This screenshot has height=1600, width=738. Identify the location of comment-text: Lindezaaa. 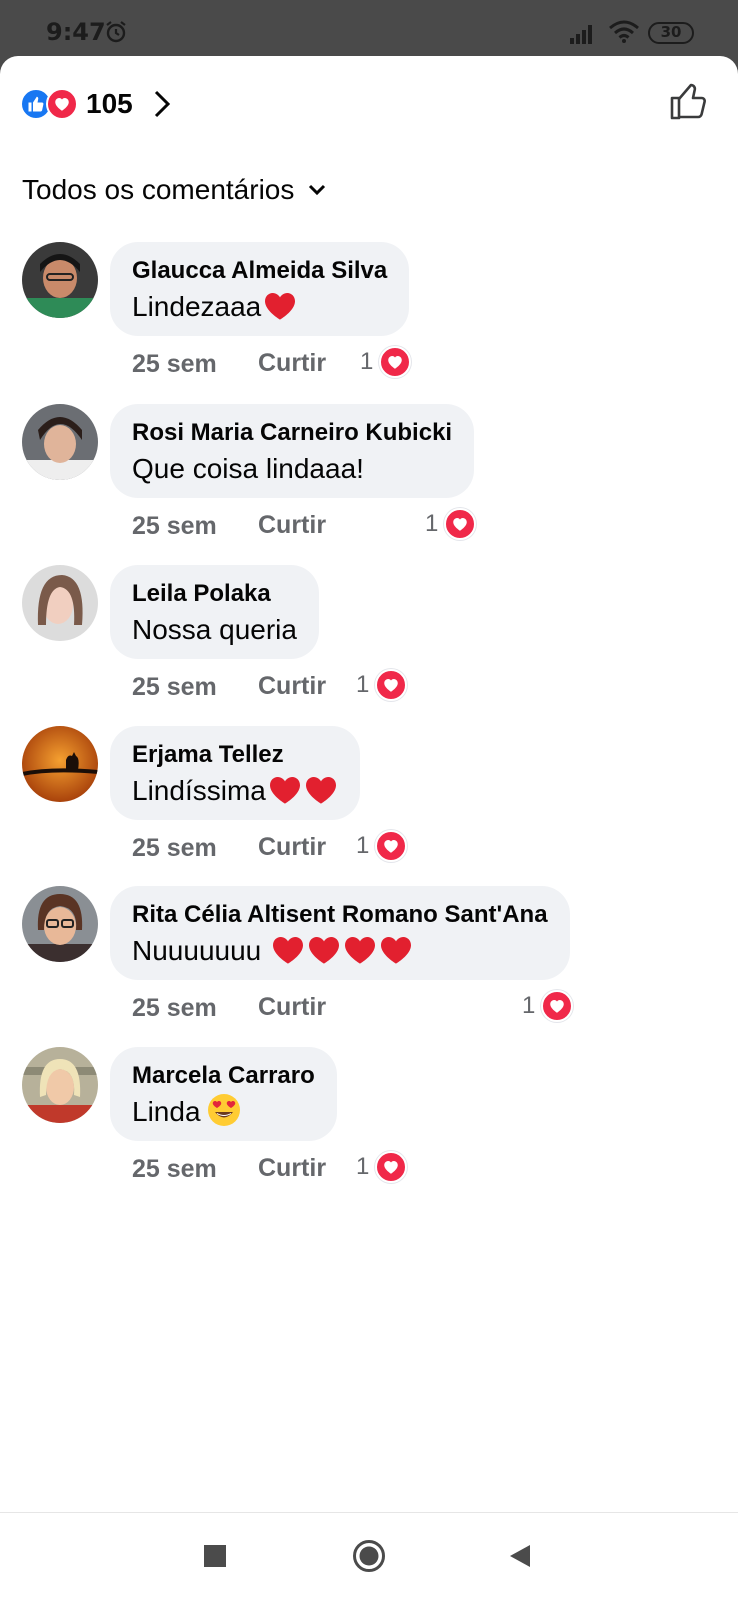
(259, 307).